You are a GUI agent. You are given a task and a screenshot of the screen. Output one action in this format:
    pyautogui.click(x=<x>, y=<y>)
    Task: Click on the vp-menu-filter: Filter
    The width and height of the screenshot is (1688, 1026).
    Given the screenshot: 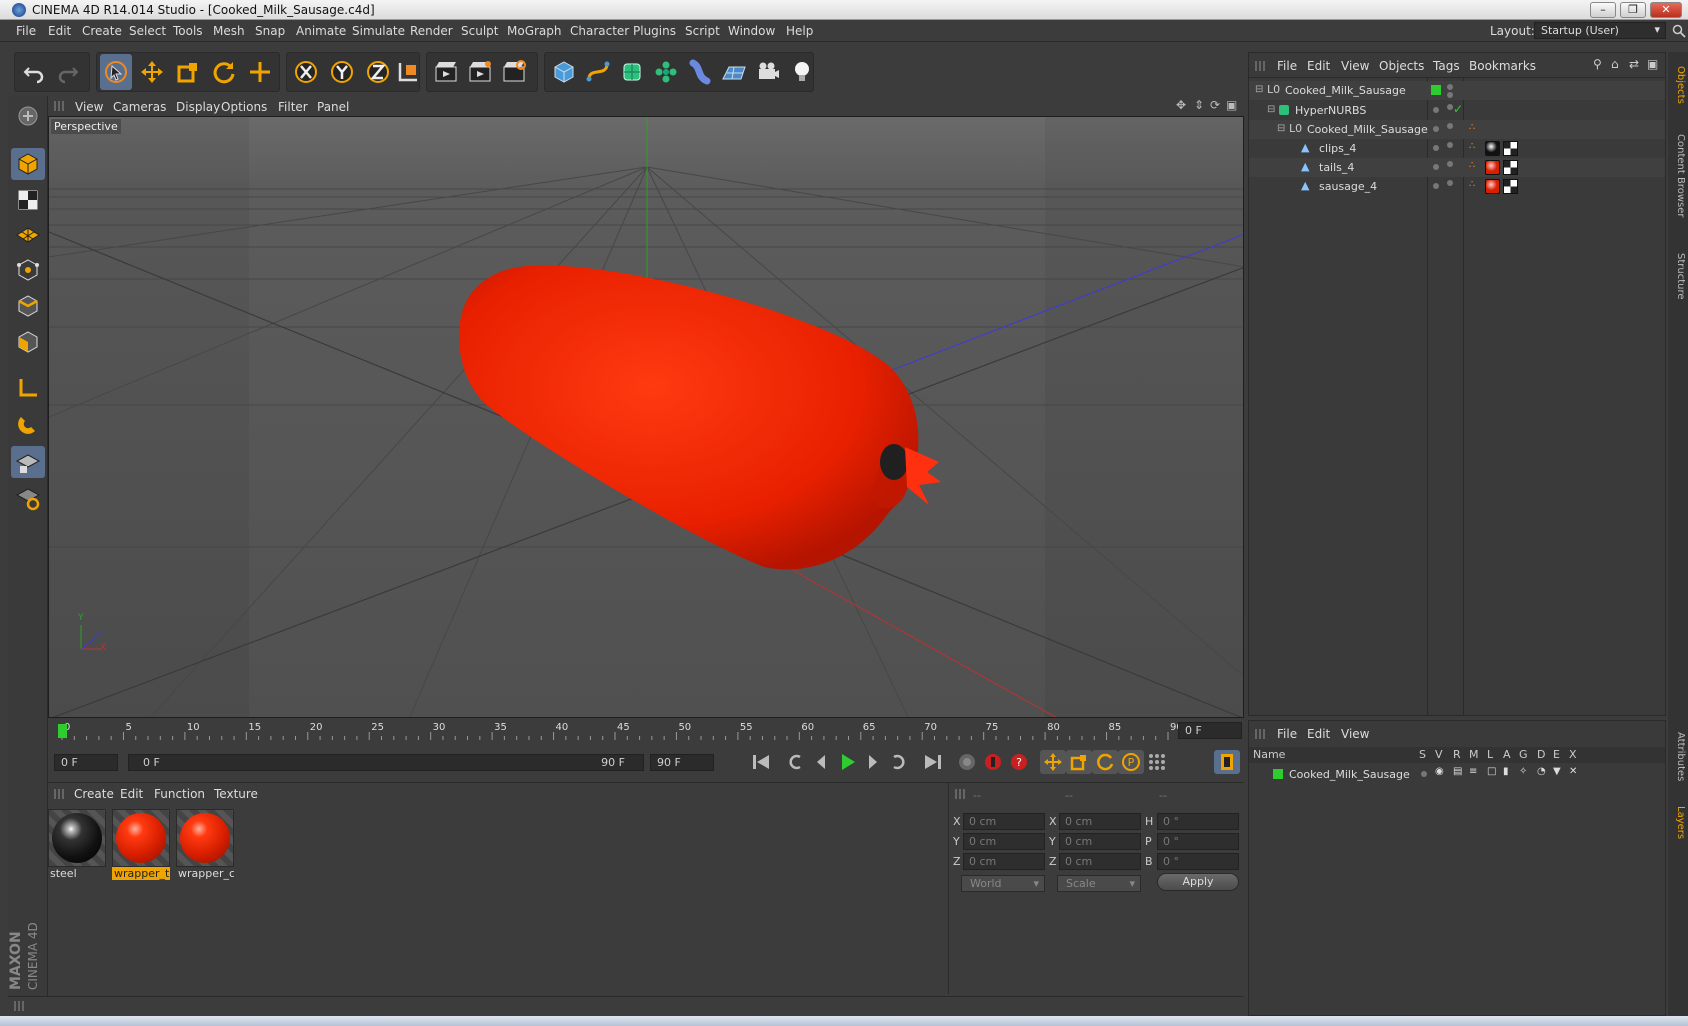 What is the action you would take?
    pyautogui.click(x=293, y=107)
    